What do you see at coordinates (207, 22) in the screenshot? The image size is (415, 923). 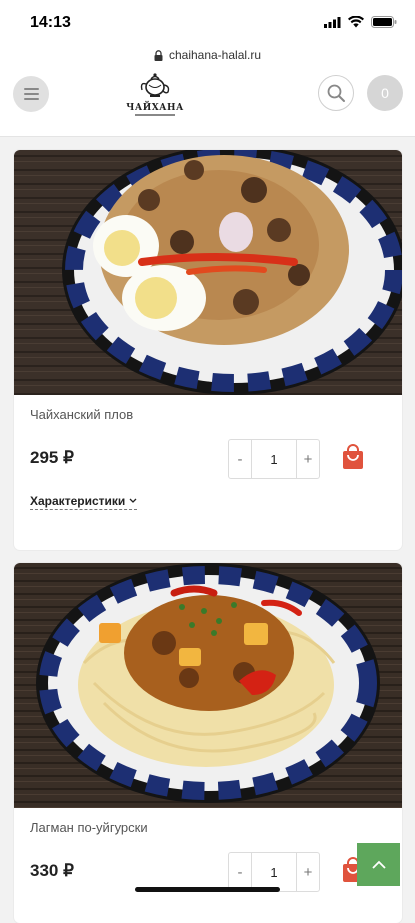 I see `status-bar: 14:13` at bounding box center [207, 22].